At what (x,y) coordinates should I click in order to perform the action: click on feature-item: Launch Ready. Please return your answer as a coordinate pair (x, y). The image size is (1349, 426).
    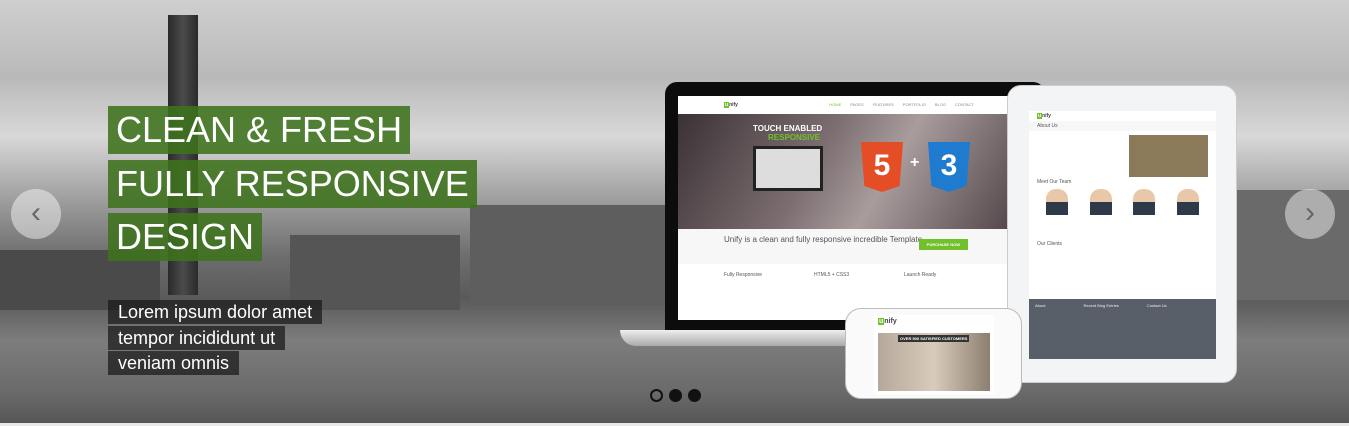
    Looking at the image, I should click on (920, 275).